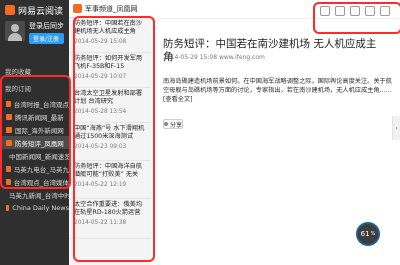  I want to click on subscription-item: 腾讯新闻网_最新, so click(34, 116).